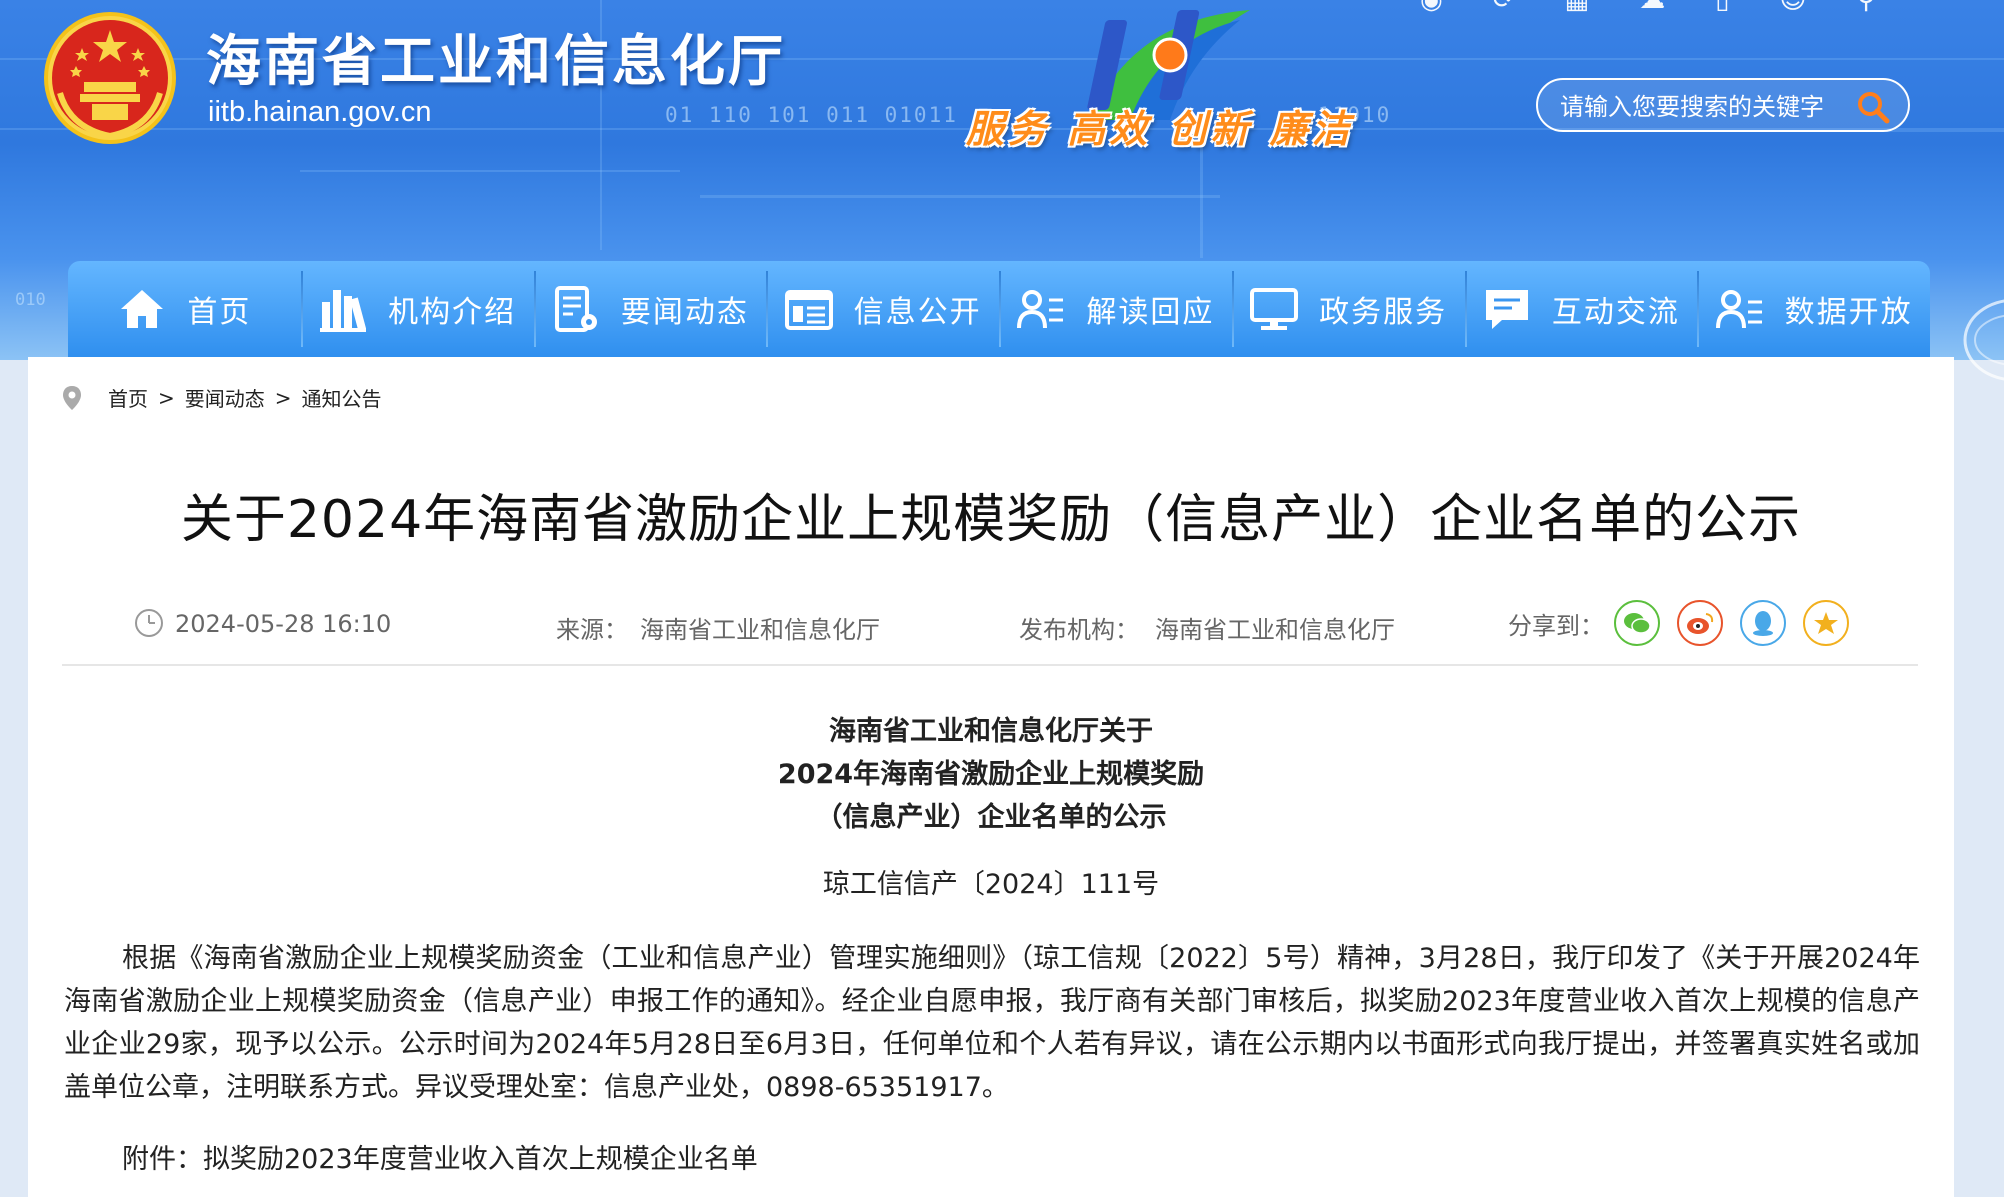 Image resolution: width=2004 pixels, height=1197 pixels. I want to click on user-icon: ☺, so click(1792, 7).